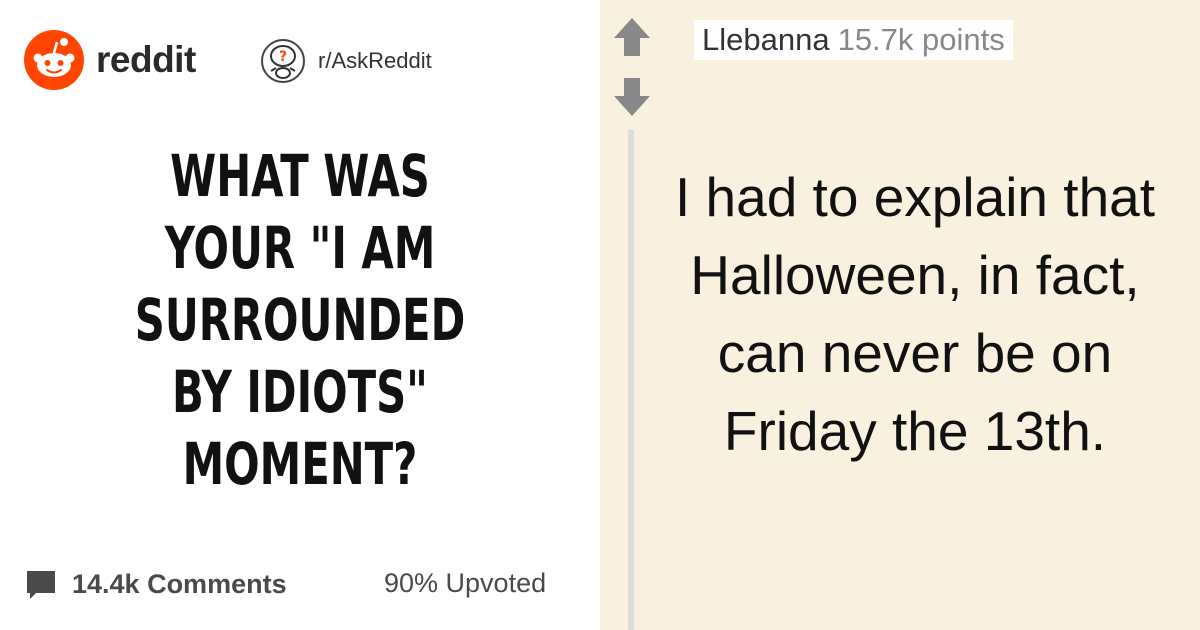 The image size is (1200, 630). I want to click on comment-points: 15.7k points, so click(921, 39).